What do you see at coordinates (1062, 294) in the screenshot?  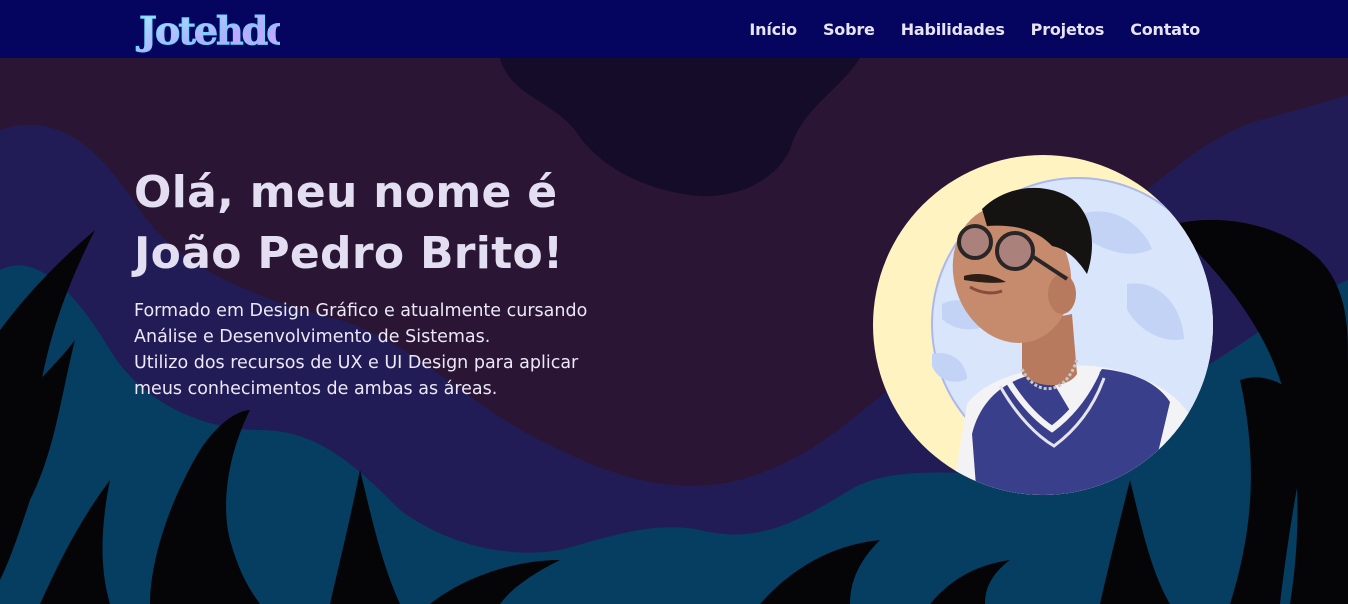 I see `ear` at bounding box center [1062, 294].